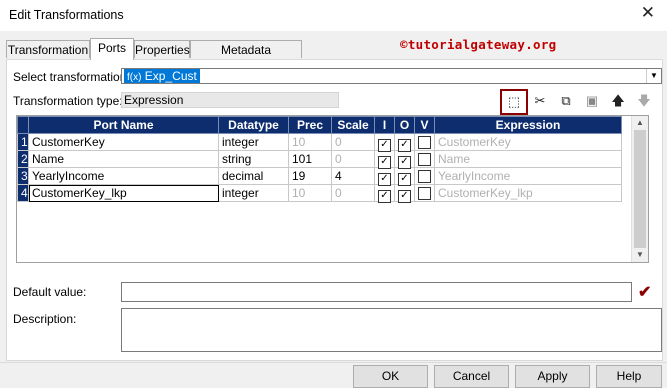 The width and height of the screenshot is (667, 388). What do you see at coordinates (424, 125) in the screenshot?
I see `column-header-variable: V` at bounding box center [424, 125].